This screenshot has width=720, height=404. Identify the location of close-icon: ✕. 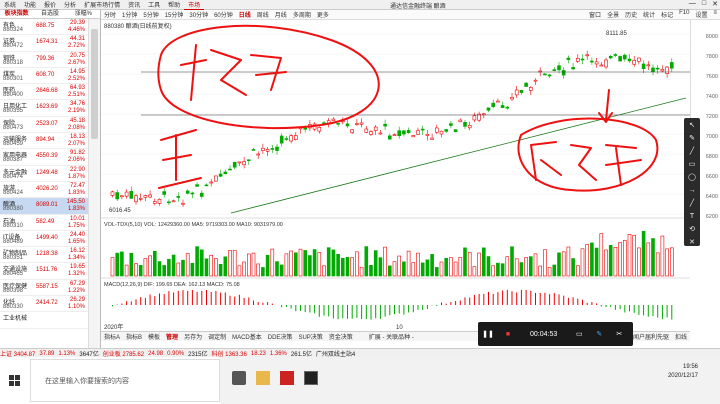
(715, 4).